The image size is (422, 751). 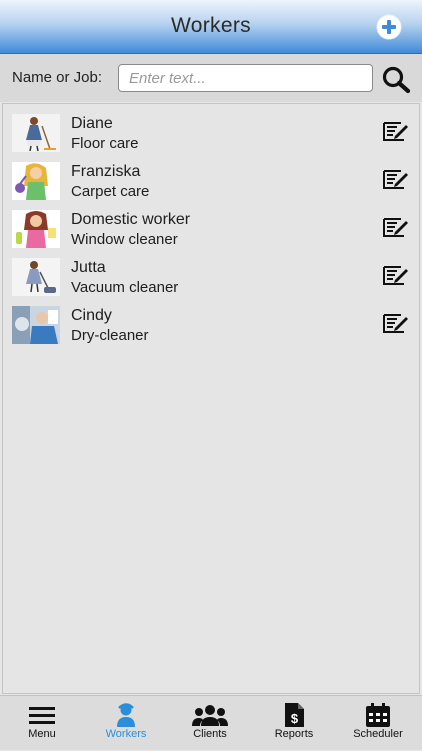 I want to click on tab-clients: Clients, so click(x=210, y=723).